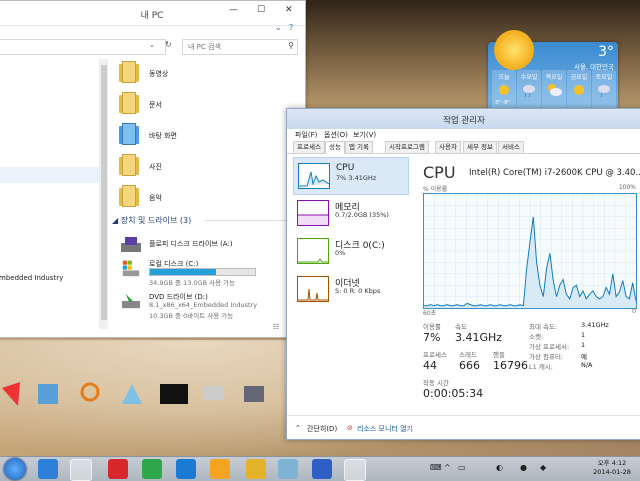  What do you see at coordinates (322, 429) in the screenshot?
I see `fewer-details-link: 간단히(D)` at bounding box center [322, 429].